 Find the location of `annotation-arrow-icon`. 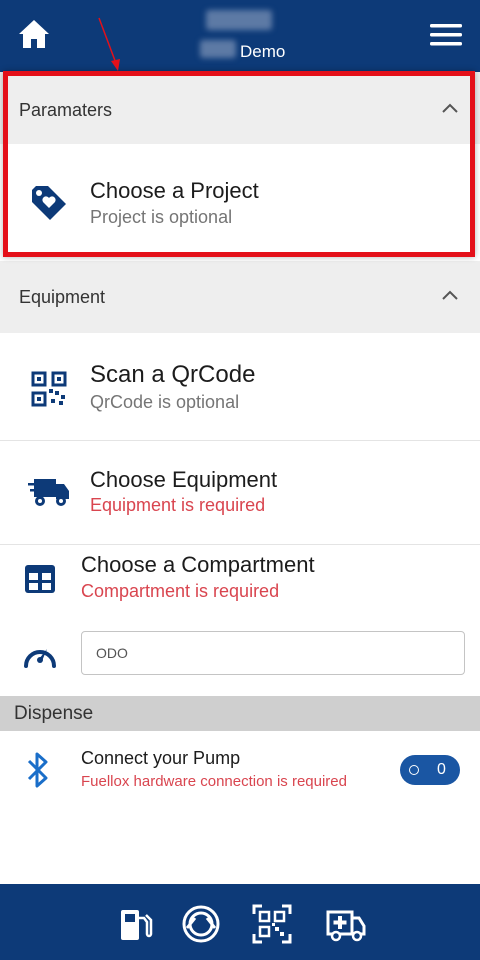

annotation-arrow-icon is located at coordinates (111, 46).